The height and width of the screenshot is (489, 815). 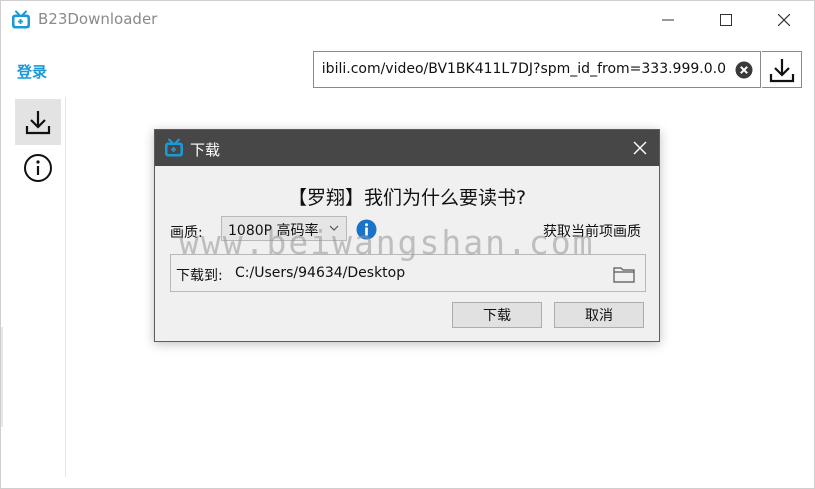 What do you see at coordinates (624, 274) in the screenshot?
I see `folder-icon` at bounding box center [624, 274].